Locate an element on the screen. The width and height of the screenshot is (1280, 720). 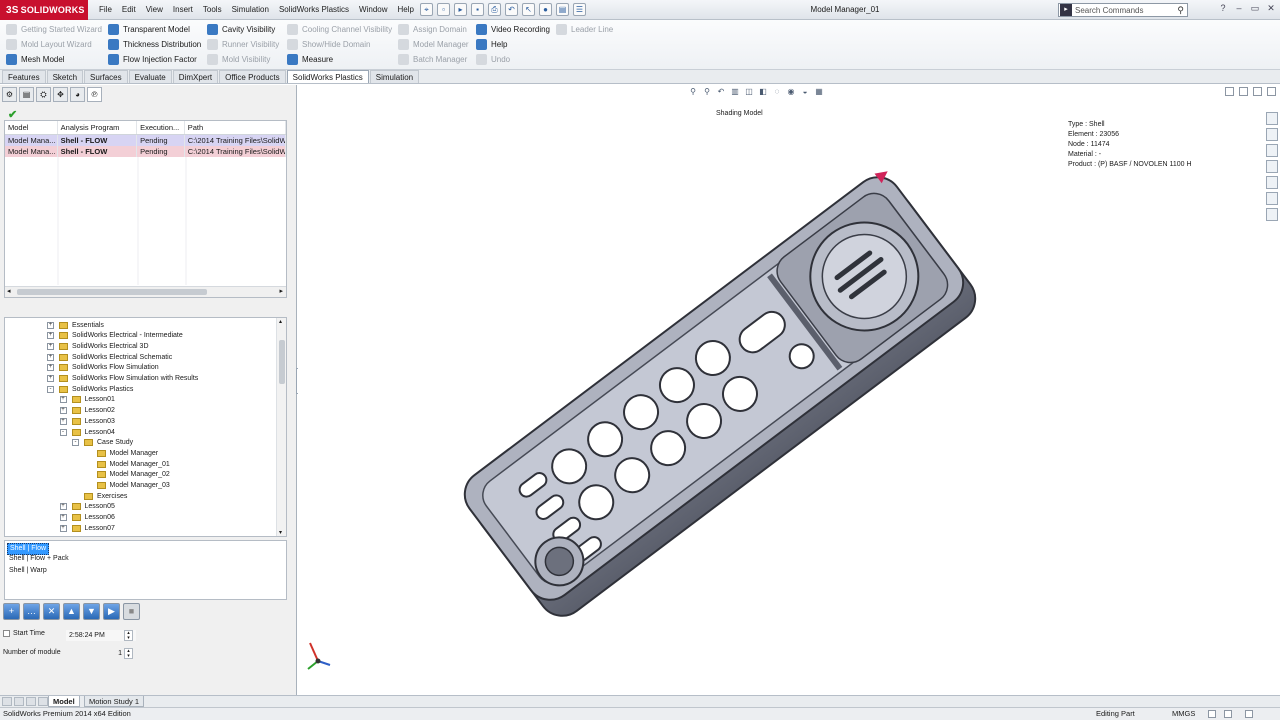
col-path: Path is located at coordinates (235, 127).